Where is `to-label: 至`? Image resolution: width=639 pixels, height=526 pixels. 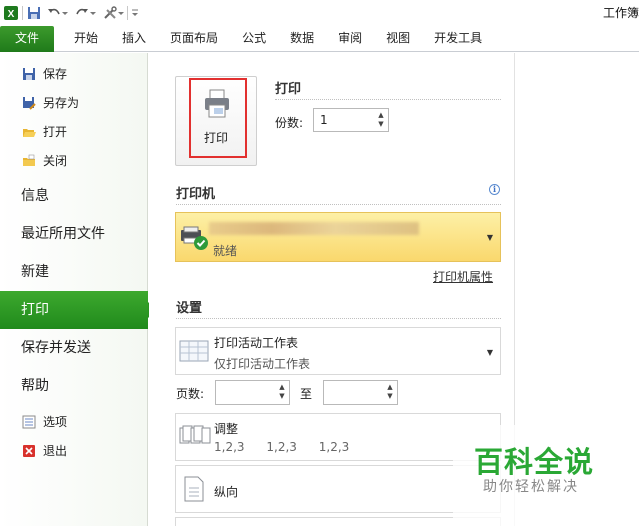 to-label: 至 is located at coordinates (306, 394).